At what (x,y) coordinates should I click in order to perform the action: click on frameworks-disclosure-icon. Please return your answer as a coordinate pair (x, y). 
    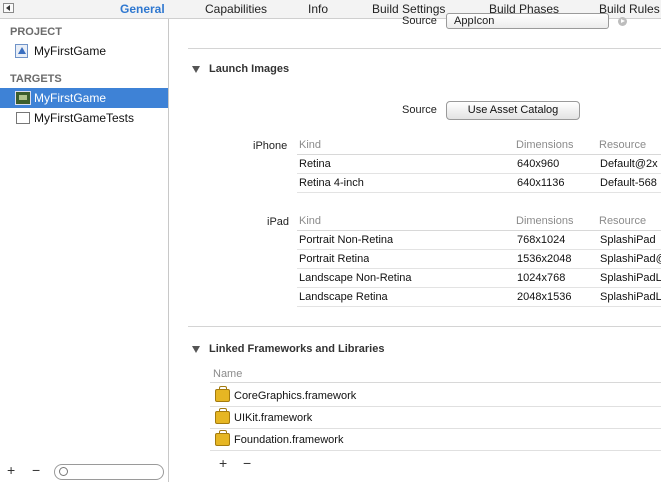
    Looking at the image, I should click on (196, 349).